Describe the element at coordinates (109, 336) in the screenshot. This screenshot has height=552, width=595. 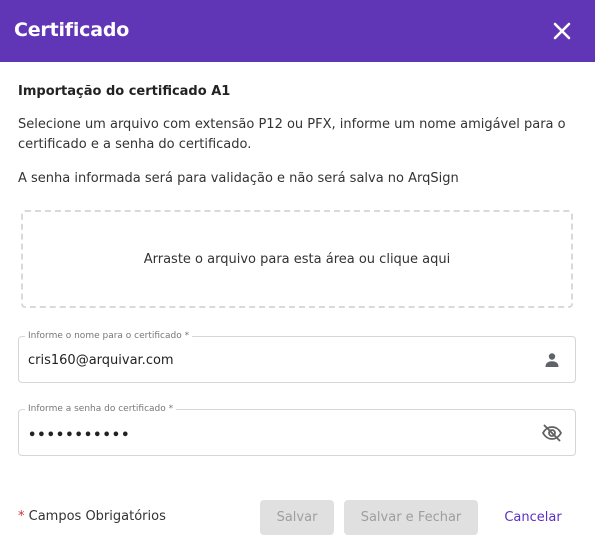
I see `certificate-name-label: Informe o nome para o certificado *` at that location.